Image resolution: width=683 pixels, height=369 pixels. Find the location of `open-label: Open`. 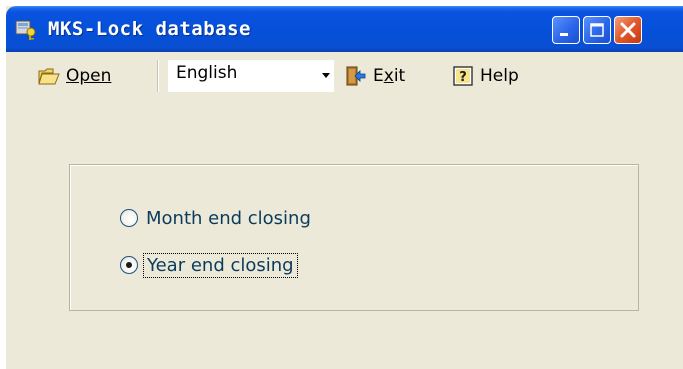

open-label: Open is located at coordinates (89, 76).